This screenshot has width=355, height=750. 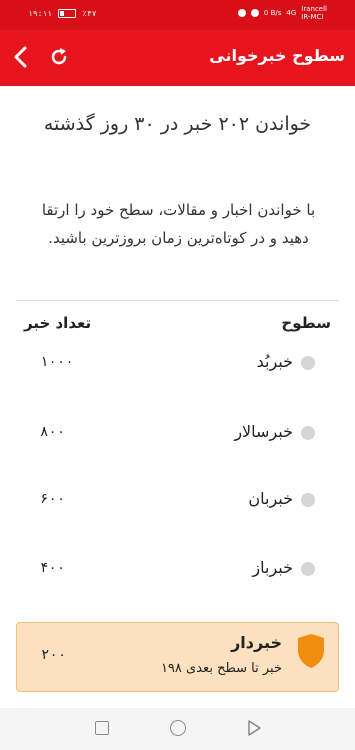 I want to click on reading-summary: خواندن ۲۰۲ خبر در ۳۰ روز گذشته, so click(x=177, y=124).